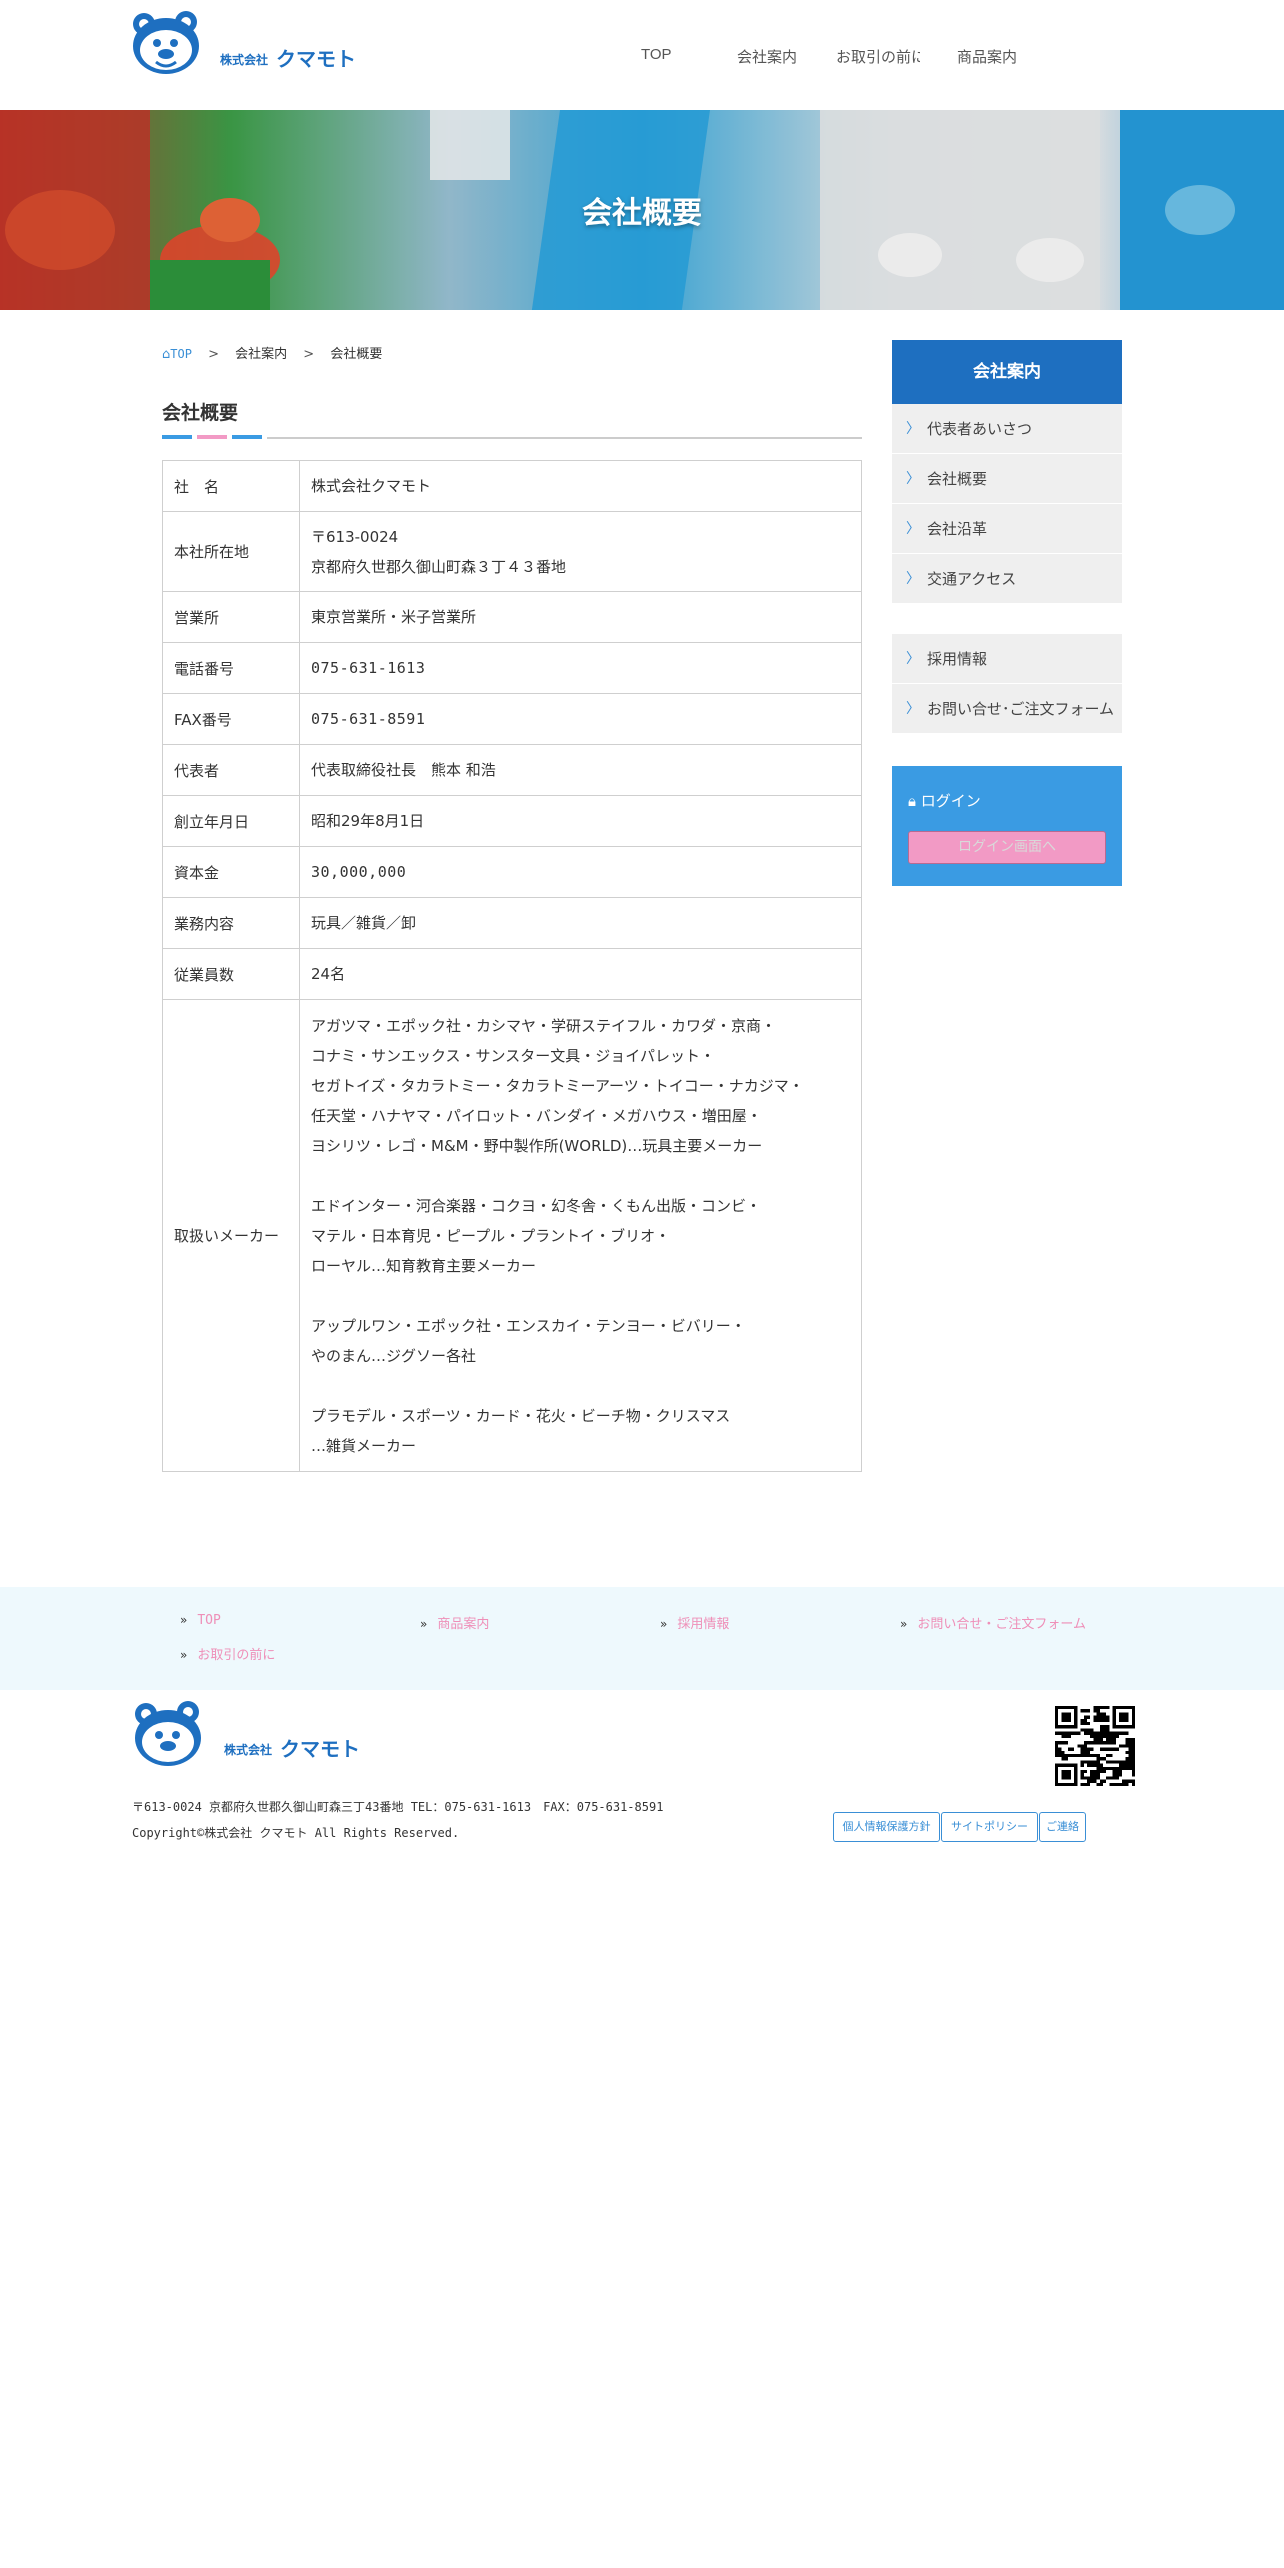 The width and height of the screenshot is (1284, 2568). I want to click on row-value: 075-631-1613, so click(580, 668).